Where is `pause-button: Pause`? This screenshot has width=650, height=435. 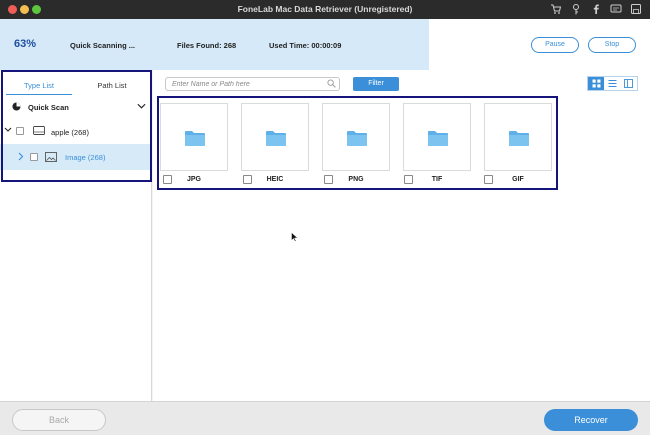
pause-button: Pause is located at coordinates (555, 45).